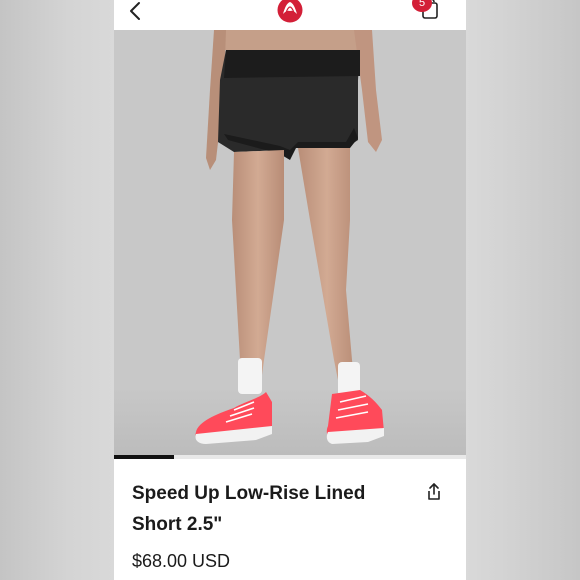 The width and height of the screenshot is (580, 580). I want to click on back-button, so click(135, 11).